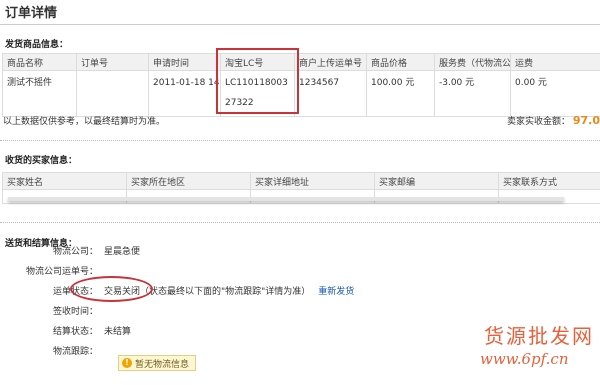 The width and height of the screenshot is (600, 385). I want to click on seller-received-amount: 卖家实收金额： 97.0, so click(553, 120).